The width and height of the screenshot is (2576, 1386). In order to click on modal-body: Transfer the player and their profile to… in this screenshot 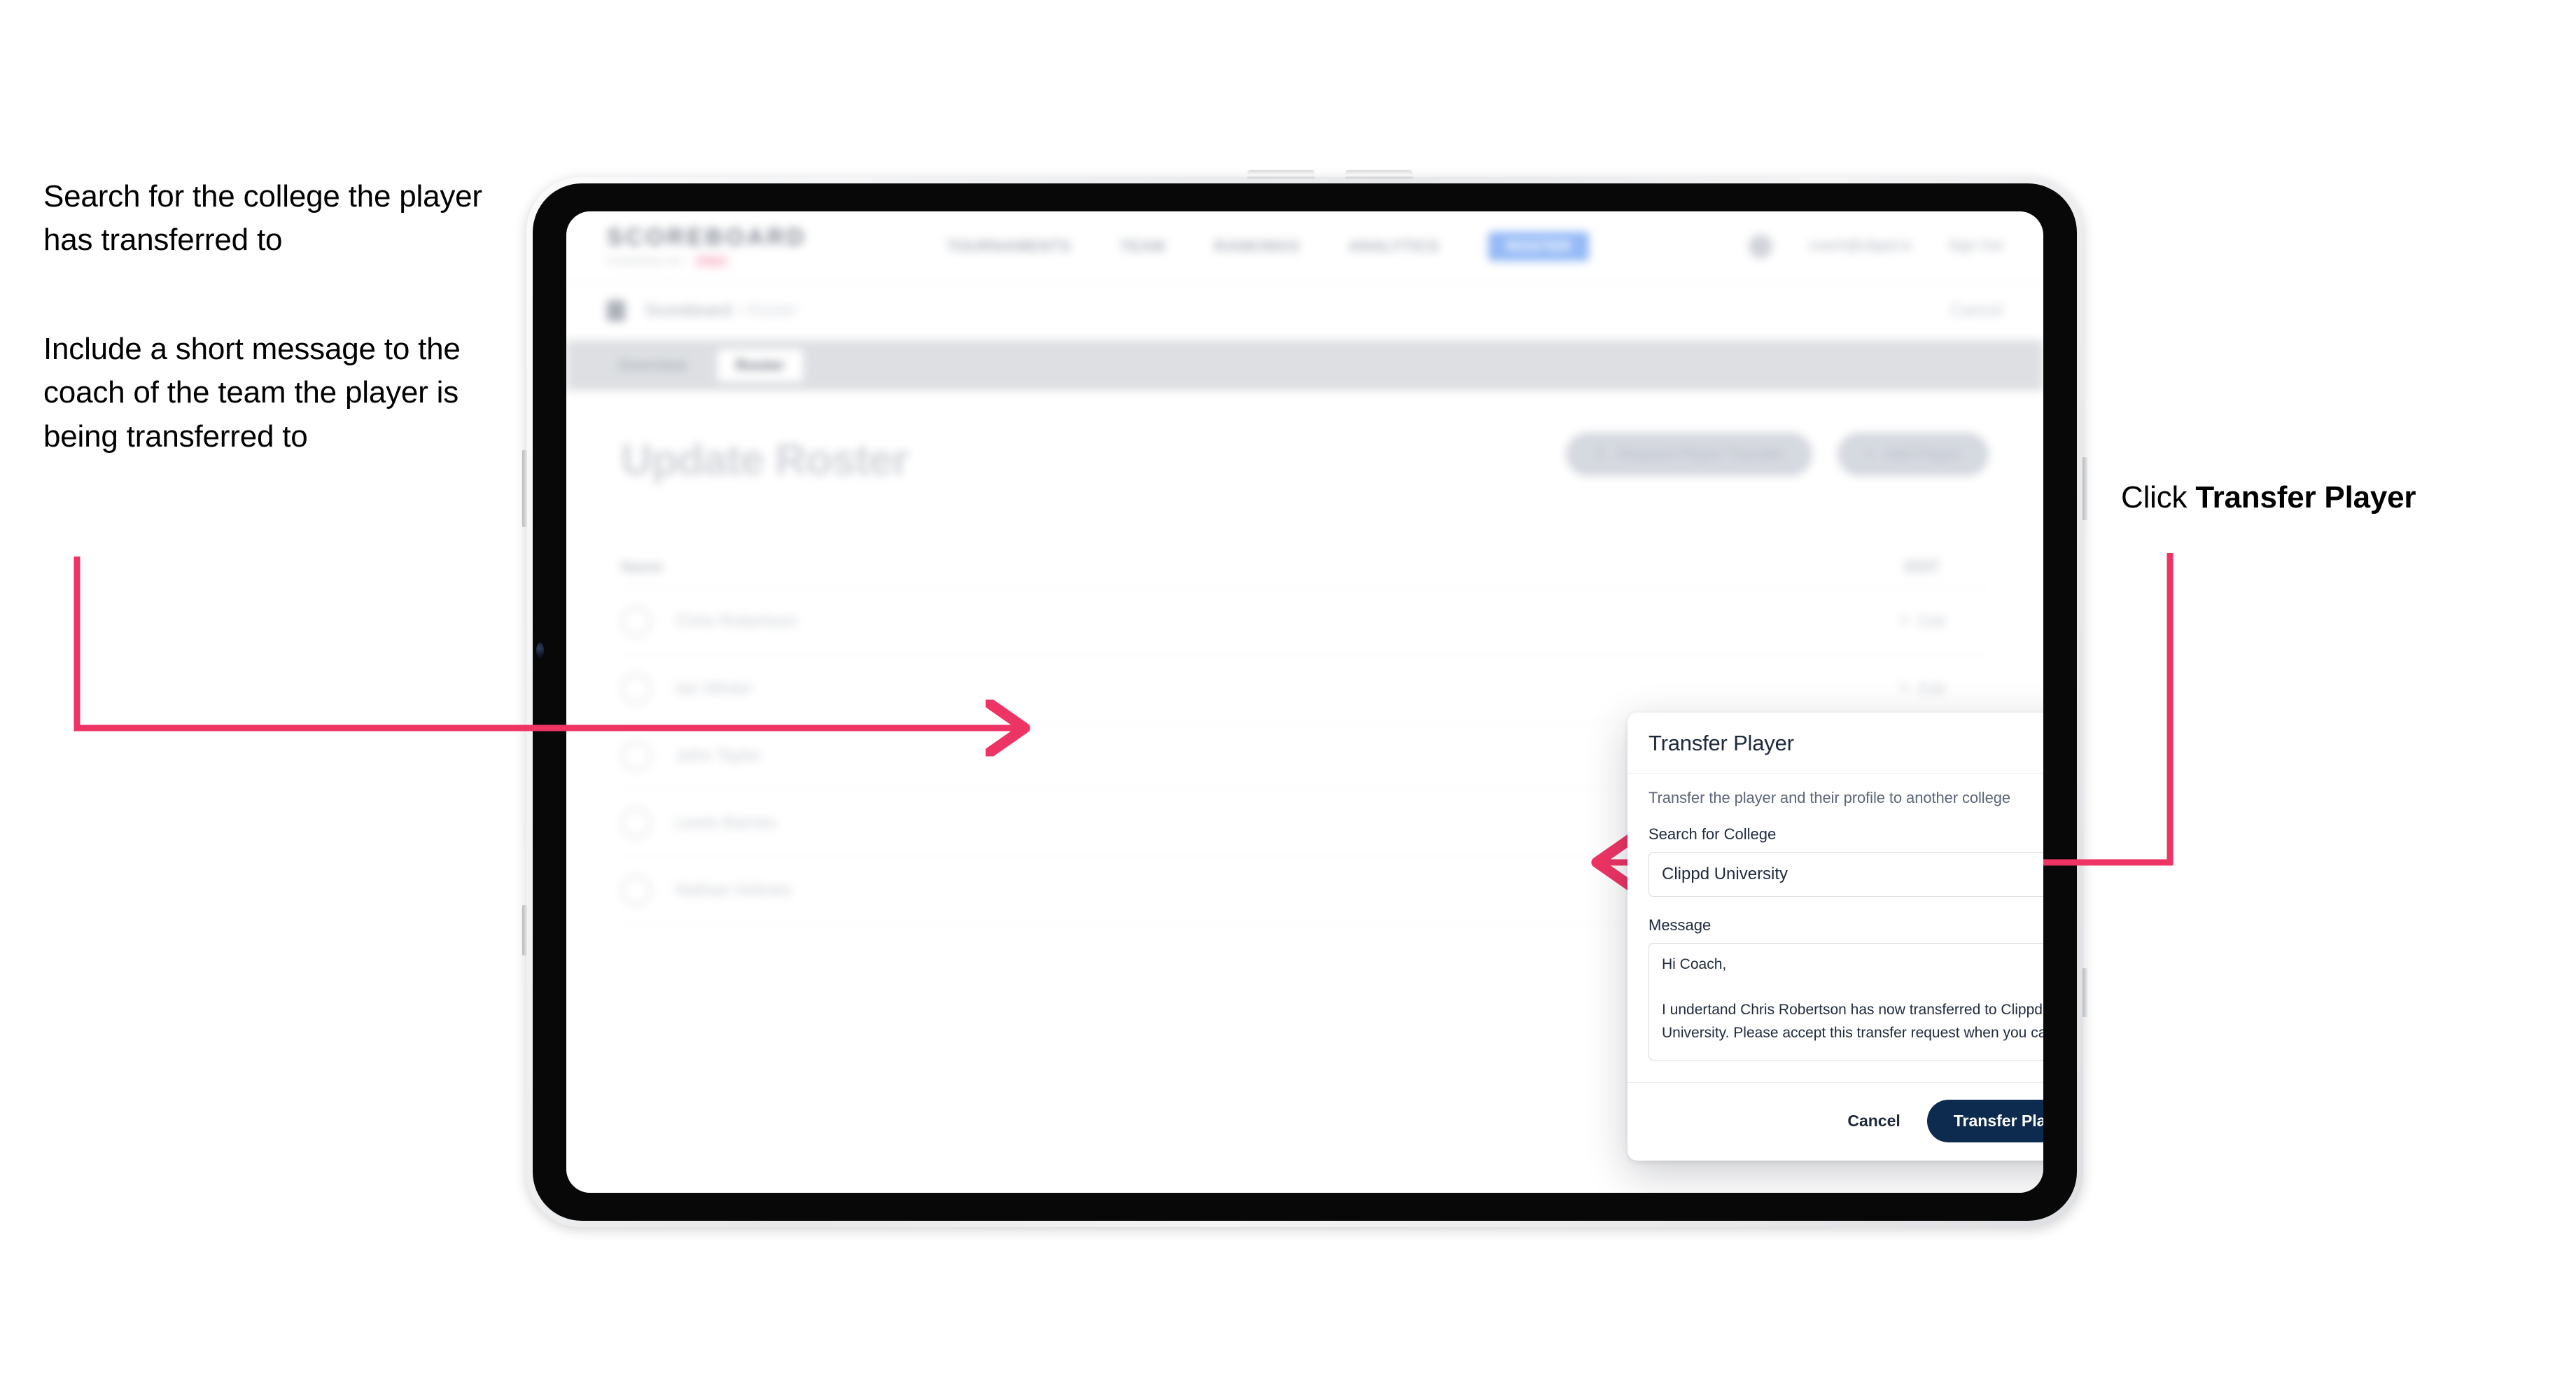, I will do `click(1835, 928)`.